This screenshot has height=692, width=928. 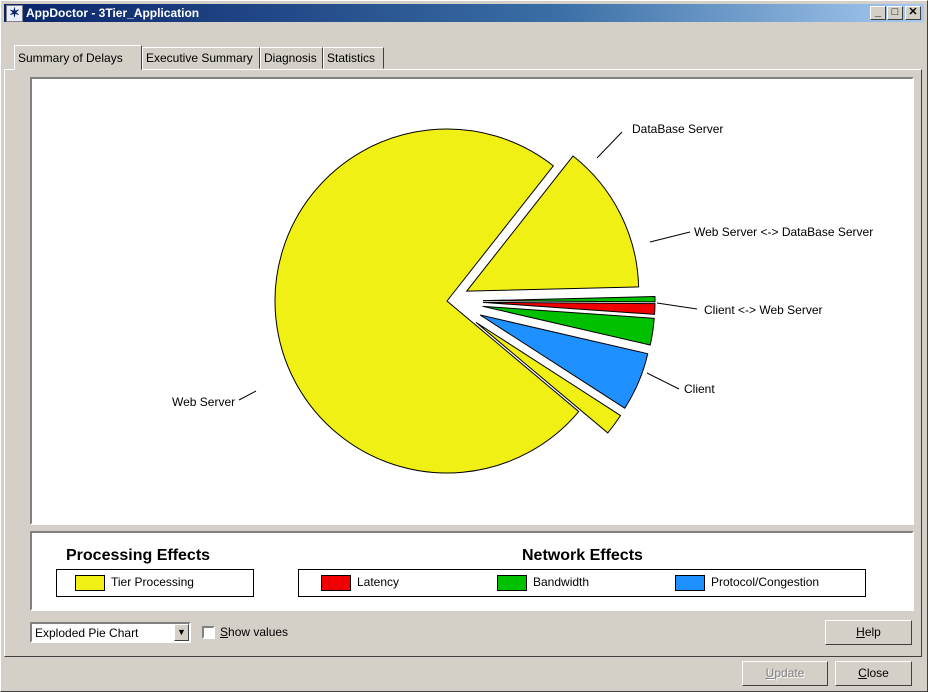 I want to click on show-values-label: Show values, so click(x=254, y=632).